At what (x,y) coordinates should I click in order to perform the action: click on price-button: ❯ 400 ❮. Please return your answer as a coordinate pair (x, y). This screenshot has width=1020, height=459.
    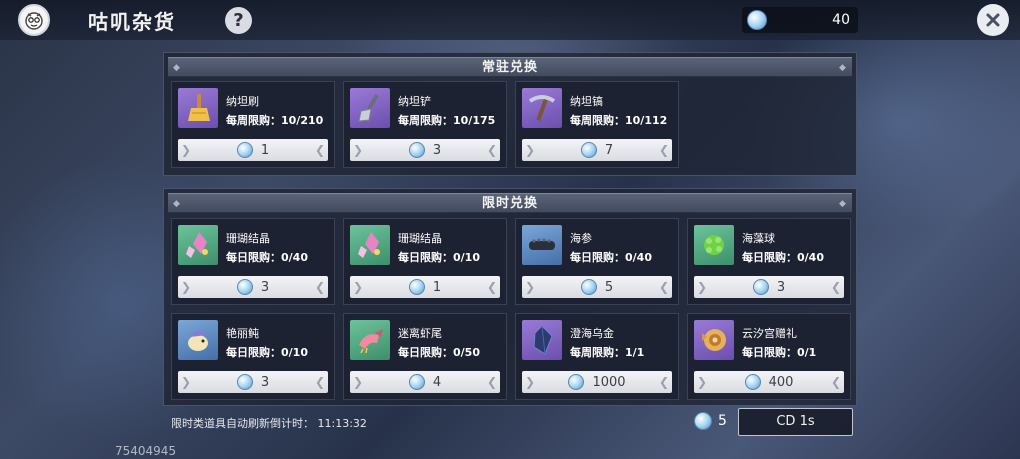
    Looking at the image, I should click on (769, 382).